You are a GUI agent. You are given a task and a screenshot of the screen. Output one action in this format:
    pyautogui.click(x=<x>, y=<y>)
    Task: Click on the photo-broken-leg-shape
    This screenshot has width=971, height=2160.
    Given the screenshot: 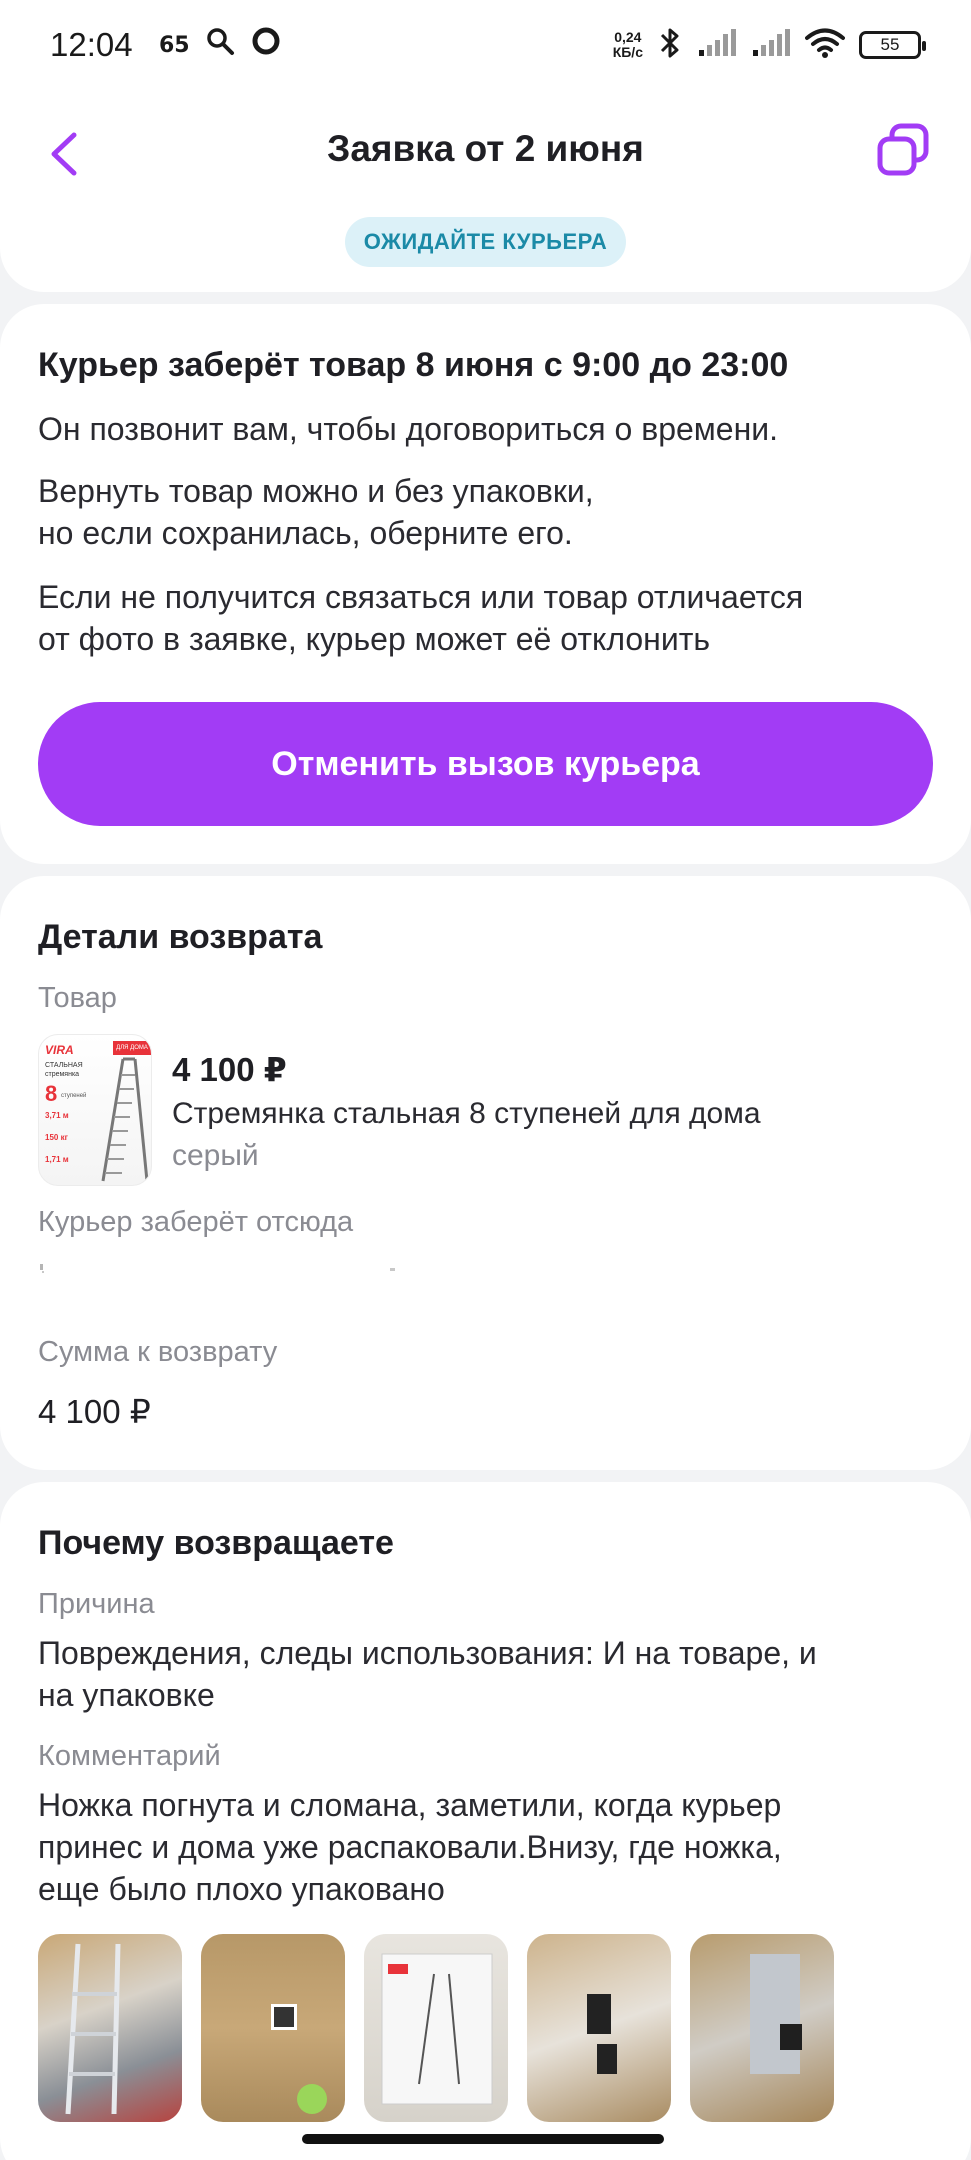 What is the action you would take?
    pyautogui.click(x=776, y=2014)
    